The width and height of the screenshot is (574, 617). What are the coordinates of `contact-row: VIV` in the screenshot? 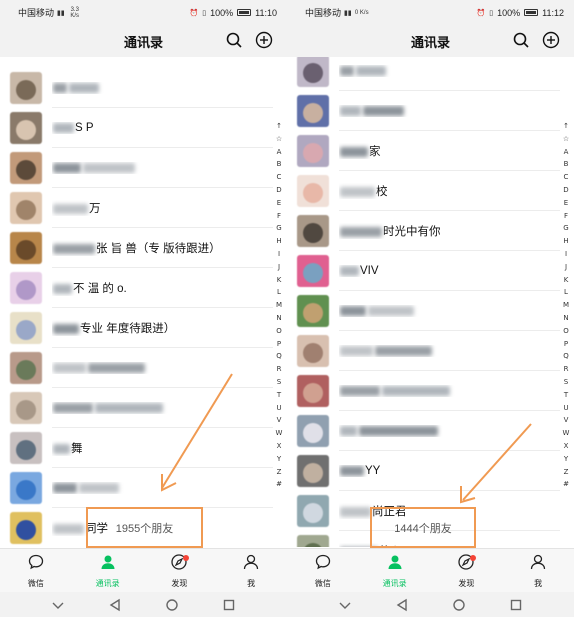 It's located at (423, 271).